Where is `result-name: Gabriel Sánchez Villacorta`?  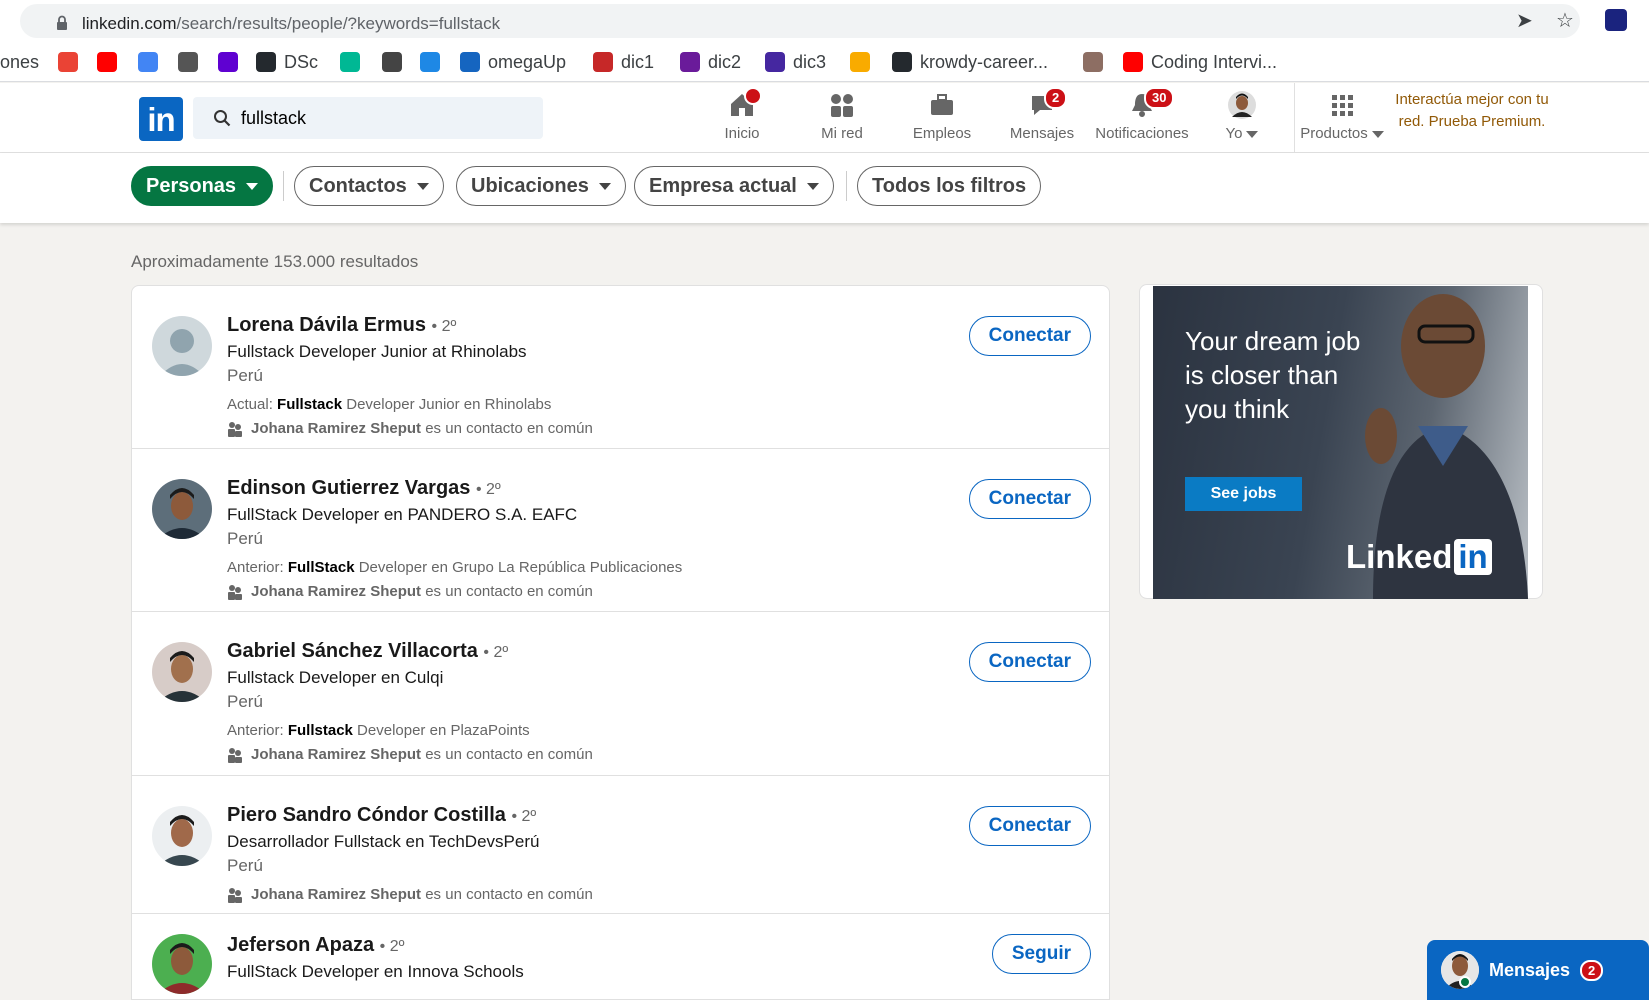
result-name: Gabriel Sánchez Villacorta is located at coordinates (352, 651).